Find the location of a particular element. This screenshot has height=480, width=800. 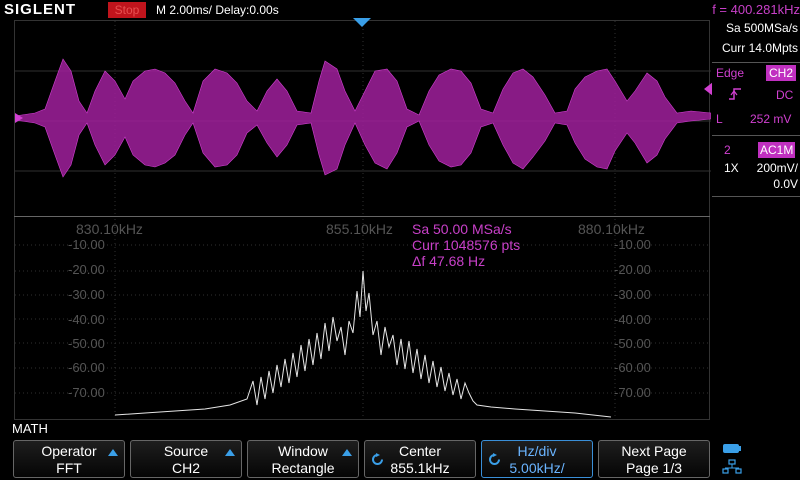

db-label: -70.00 is located at coordinates (86, 392).